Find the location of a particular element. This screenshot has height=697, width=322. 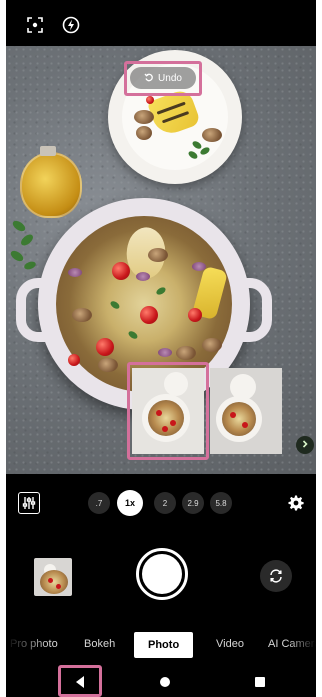

home-icon is located at coordinates (165, 682).